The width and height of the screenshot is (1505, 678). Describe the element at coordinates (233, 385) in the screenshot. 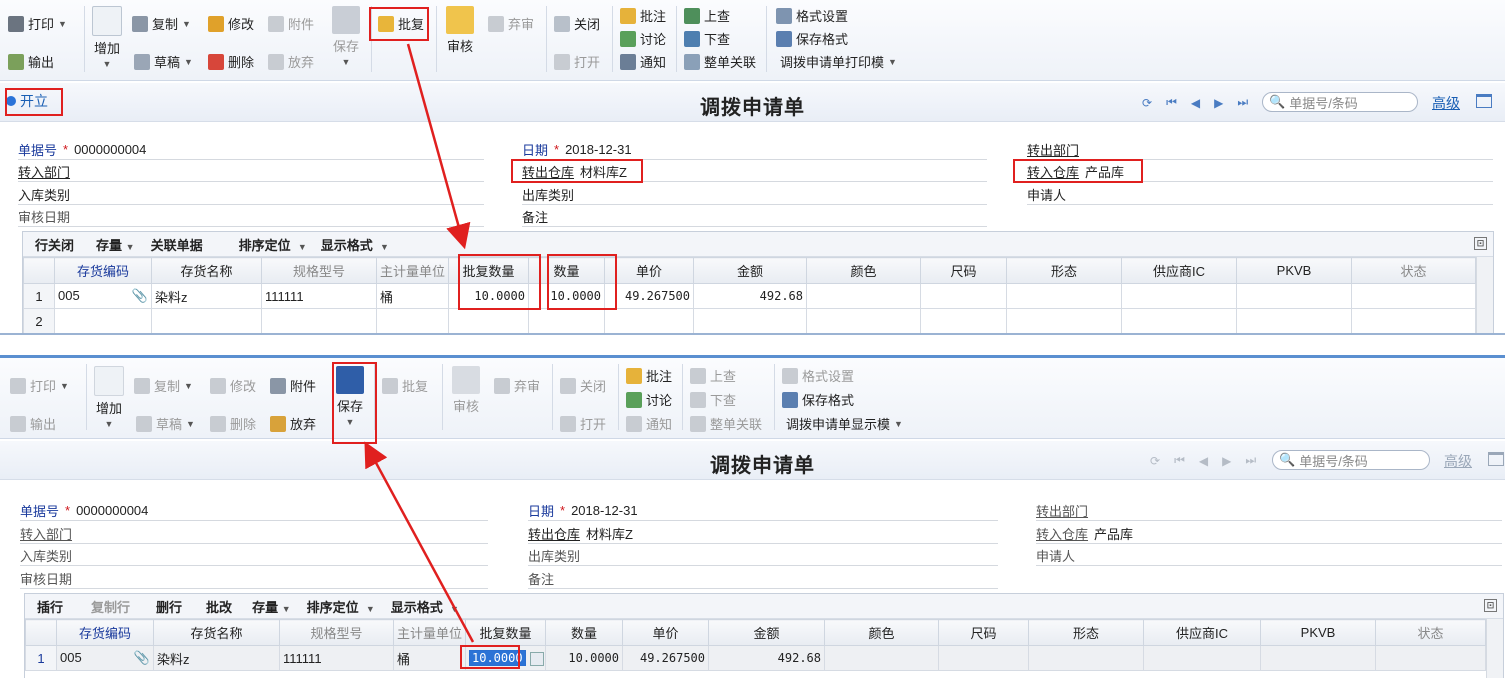

I see `modify-button: 修改` at that location.